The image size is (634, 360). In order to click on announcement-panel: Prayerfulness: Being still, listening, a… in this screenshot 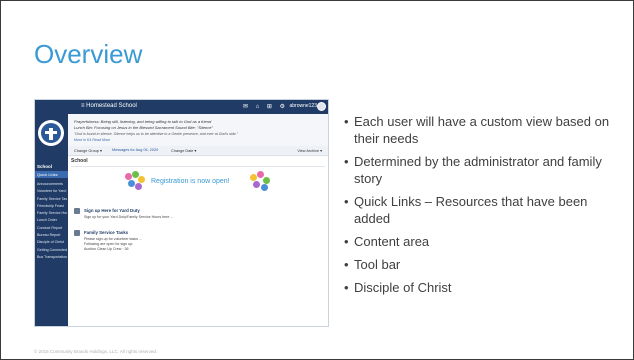, I will do `click(198, 130)`.